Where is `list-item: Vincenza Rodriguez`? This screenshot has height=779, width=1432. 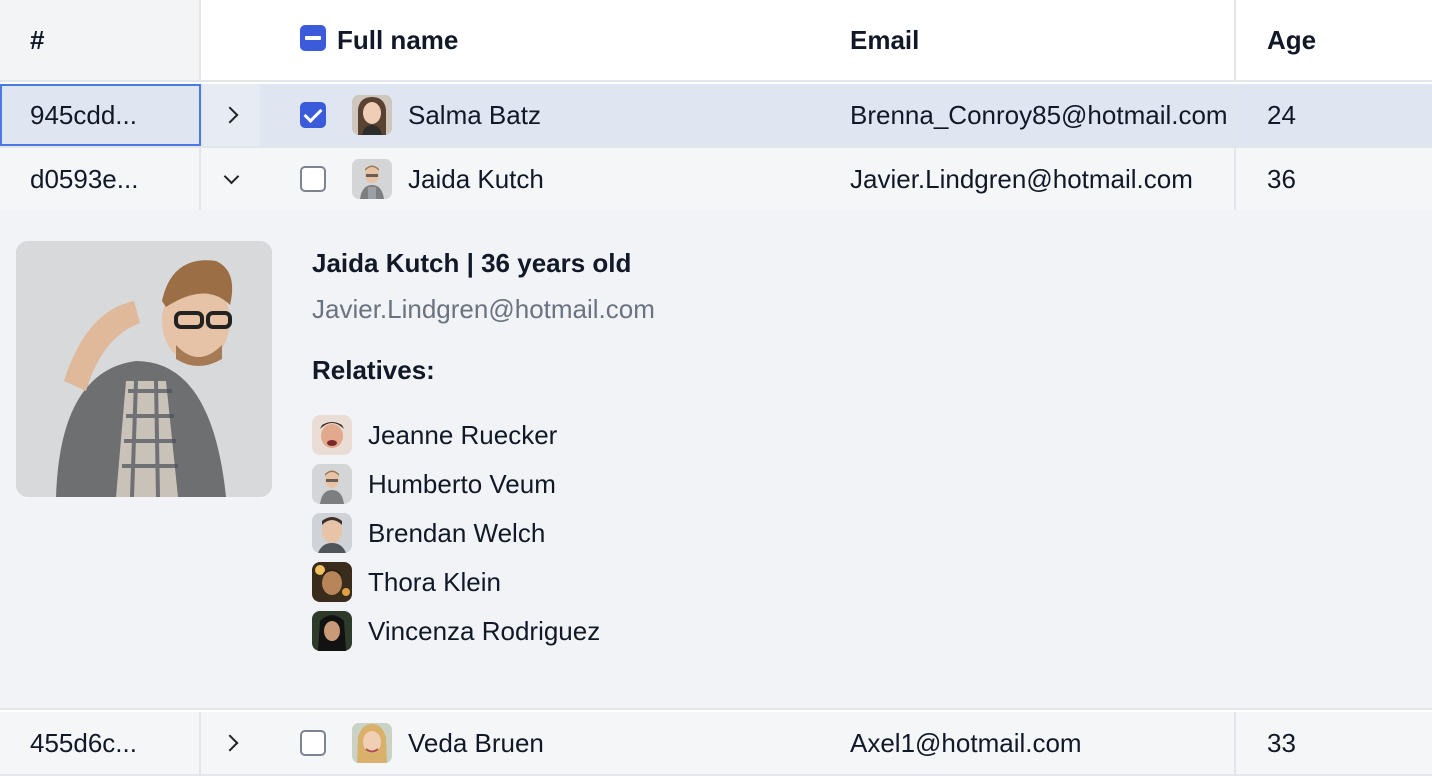
list-item: Vincenza Rodriguez is located at coordinates (456, 631).